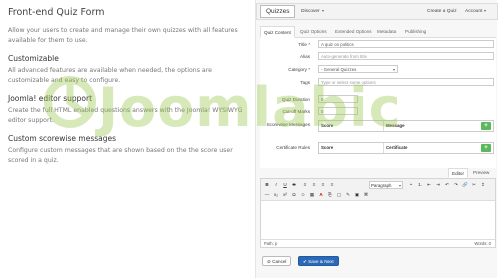 The width and height of the screenshot is (500, 278). Describe the element at coordinates (294, 195) in the screenshot. I see `special-char-icon: Ω` at that location.